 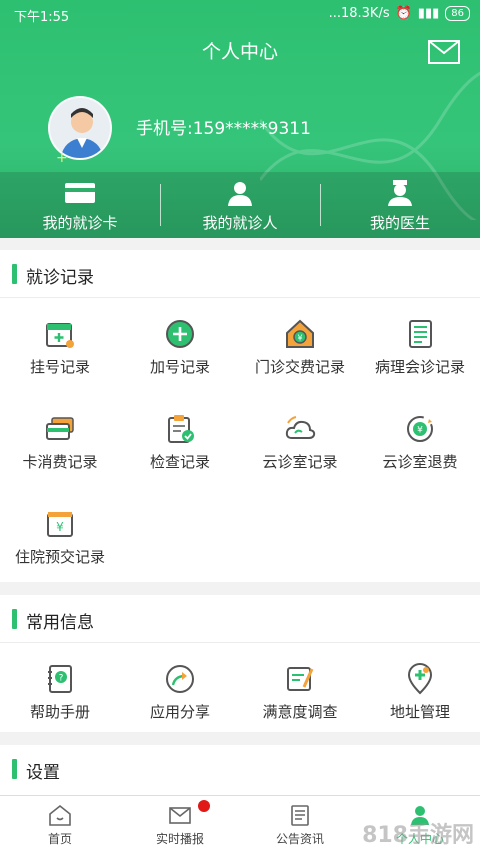 I want to click on card-icon, so click(x=80, y=193).